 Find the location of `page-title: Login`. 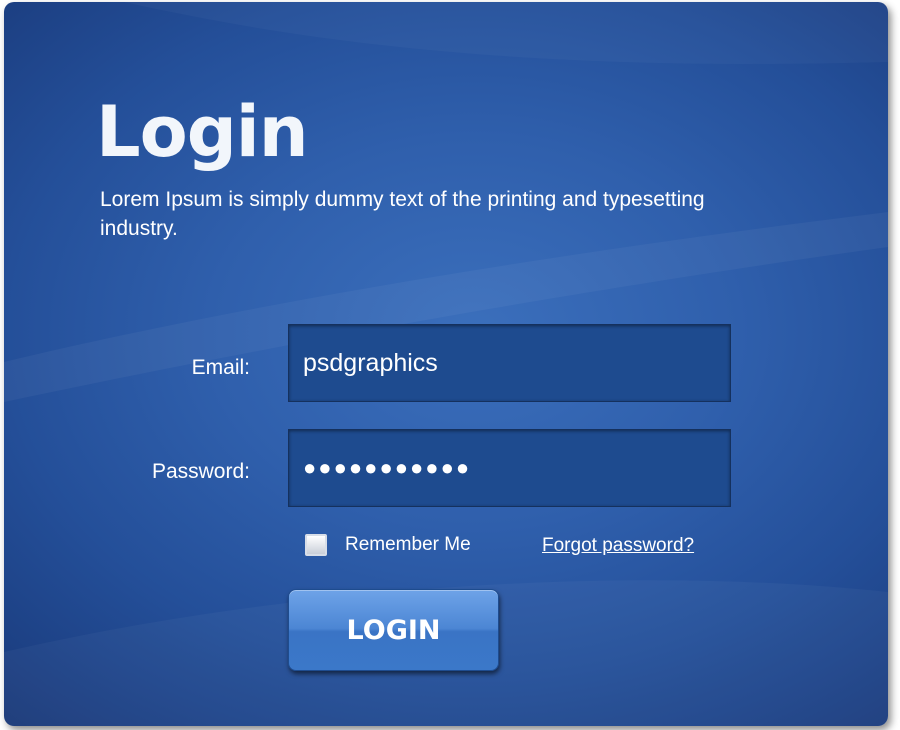

page-title: Login is located at coordinates (202, 132).